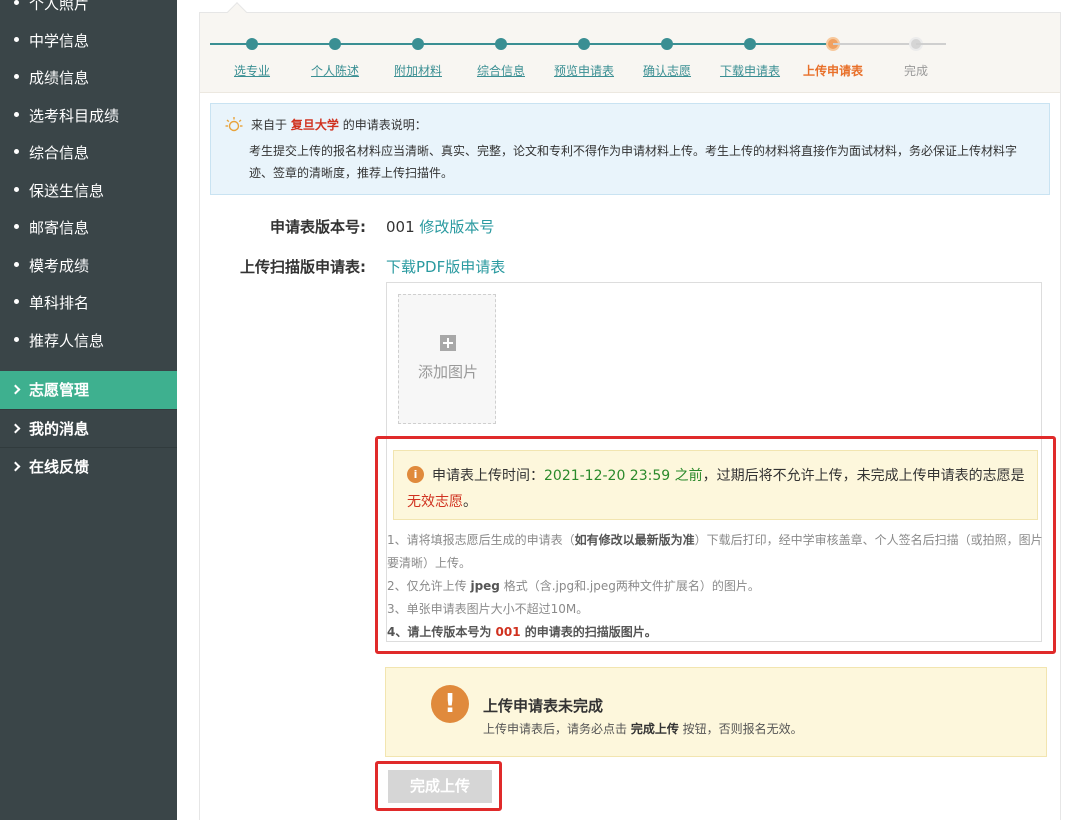 This screenshot has height=820, width=1080. What do you see at coordinates (716, 712) in the screenshot?
I see `upload-status-box: ! 上传申请表未完成 上传申请表后，请务必点击 完成上传 按钮，否则报名无效。` at bounding box center [716, 712].